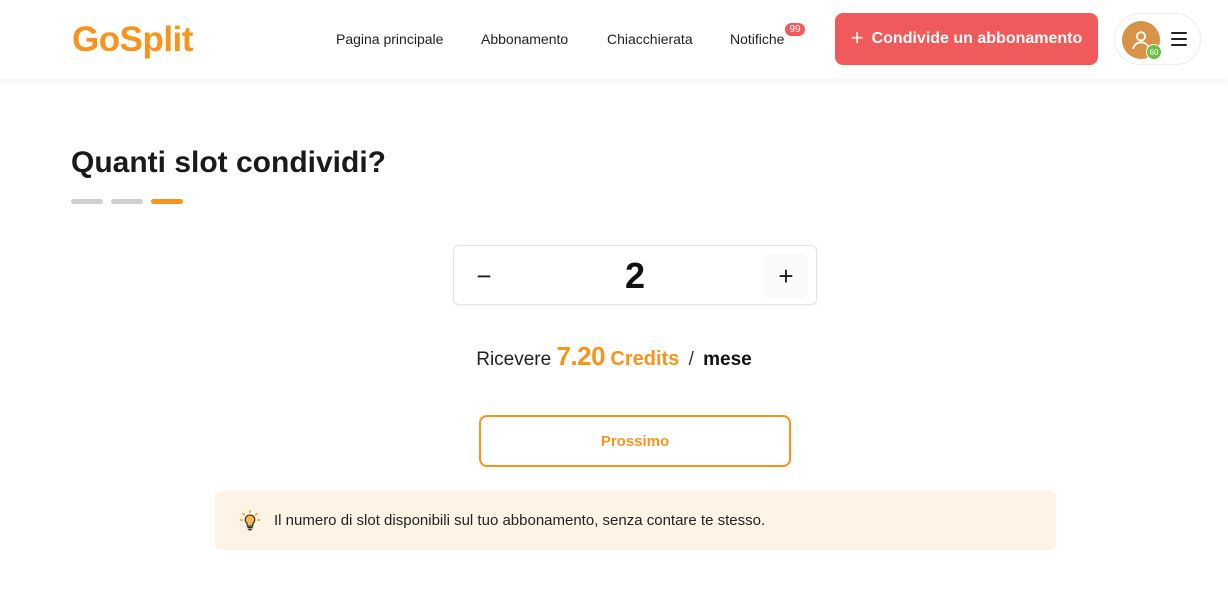  Describe the element at coordinates (484, 276) in the screenshot. I see `decrease-slots-button: −` at that location.